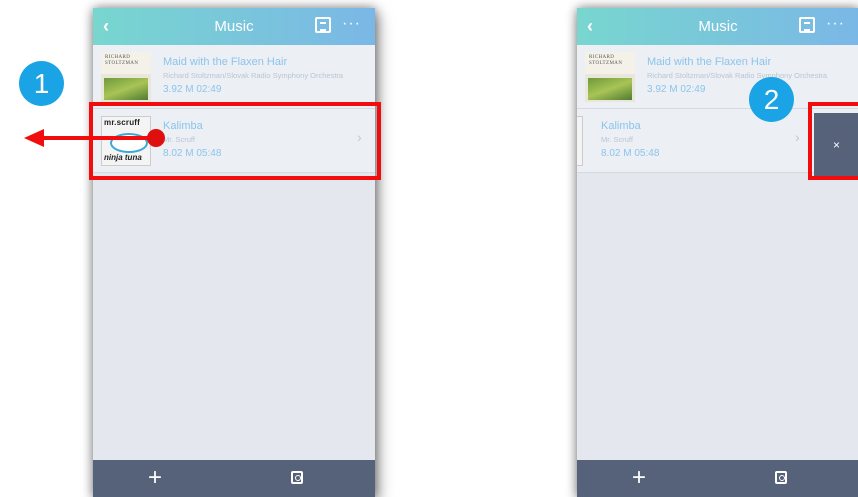 Image resolution: width=858 pixels, height=497 pixels. Describe the element at coordinates (97, 138) in the screenshot. I see `swipe-arrow` at that location.